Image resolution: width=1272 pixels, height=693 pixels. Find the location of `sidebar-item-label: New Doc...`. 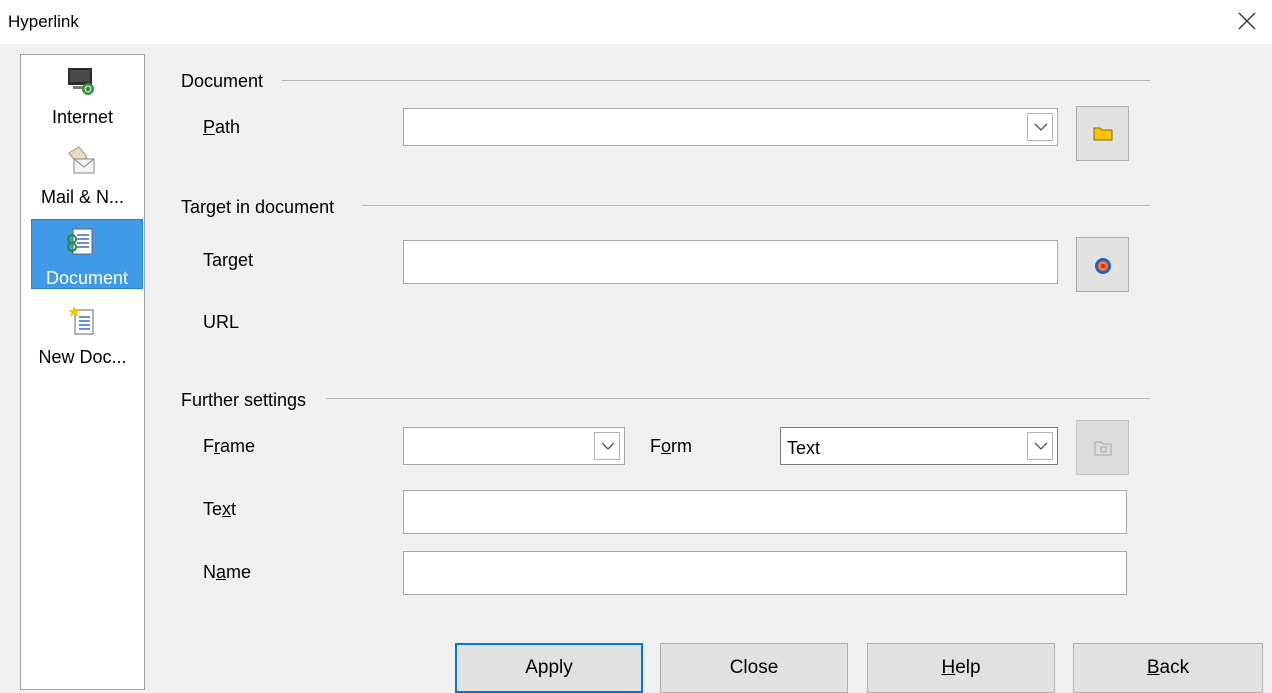

sidebar-item-label: New Doc... is located at coordinates (82, 357).